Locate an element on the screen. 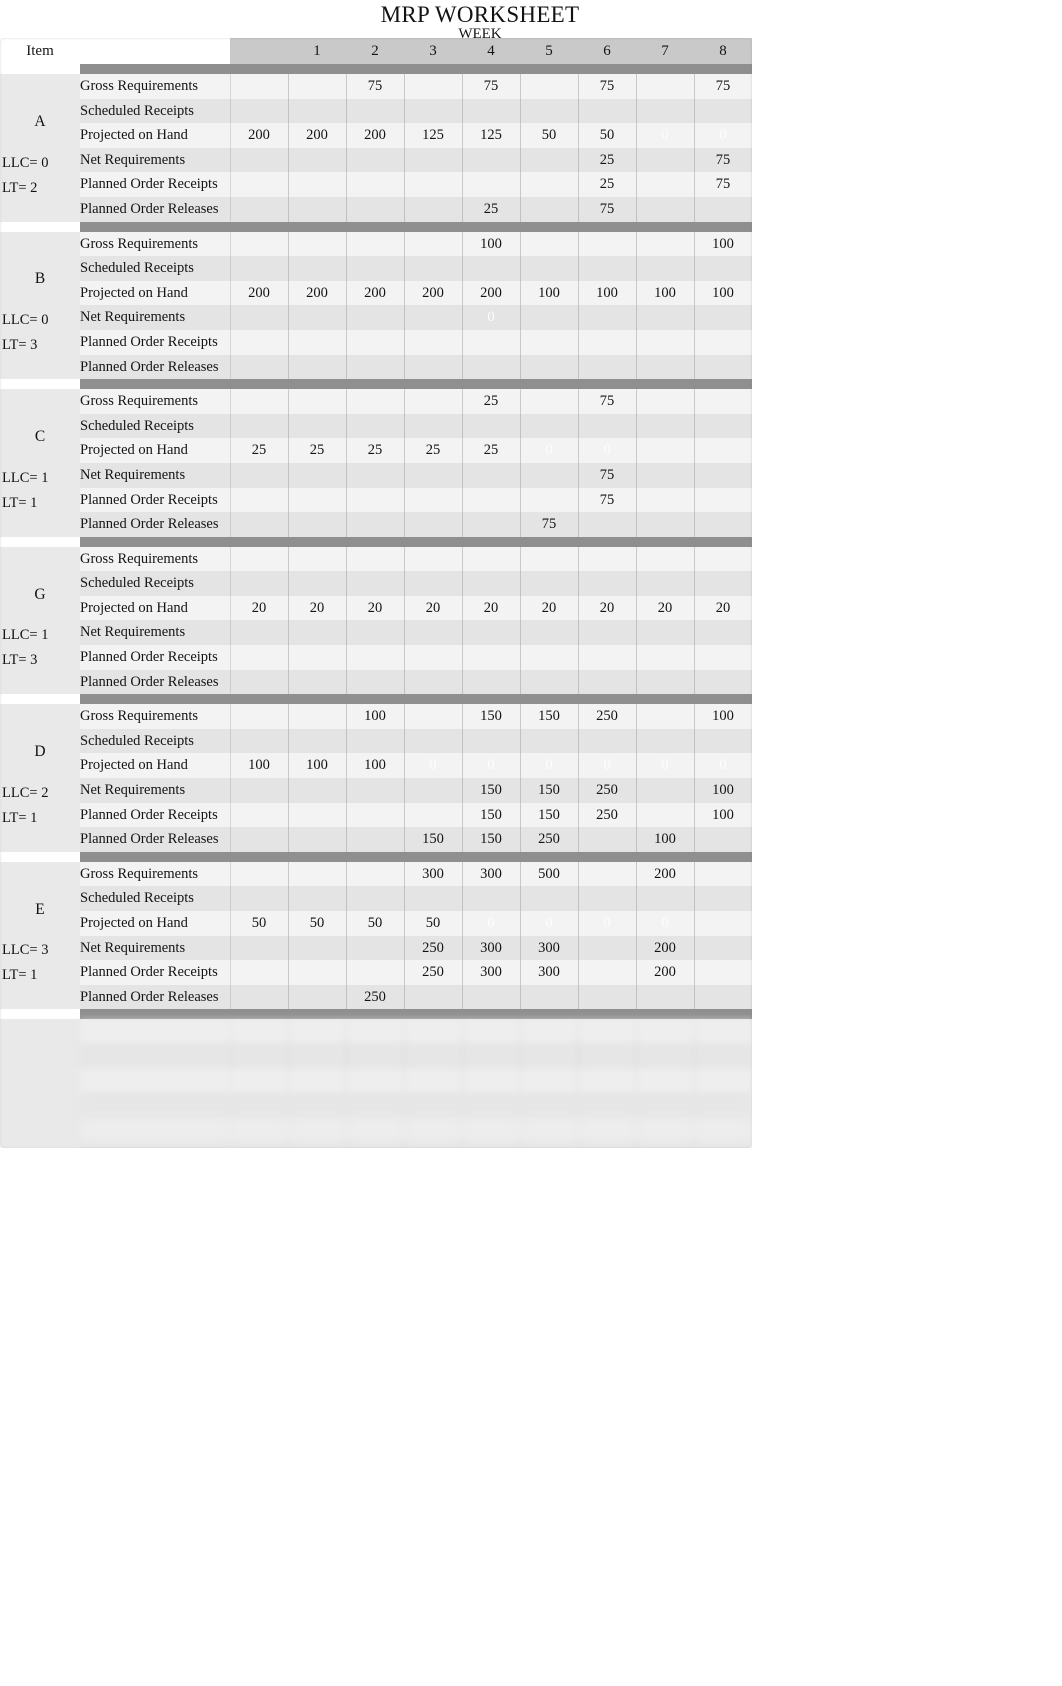 Image resolution: width=1062 pixels, height=1686 pixels. item-code: D is located at coordinates (40, 752).